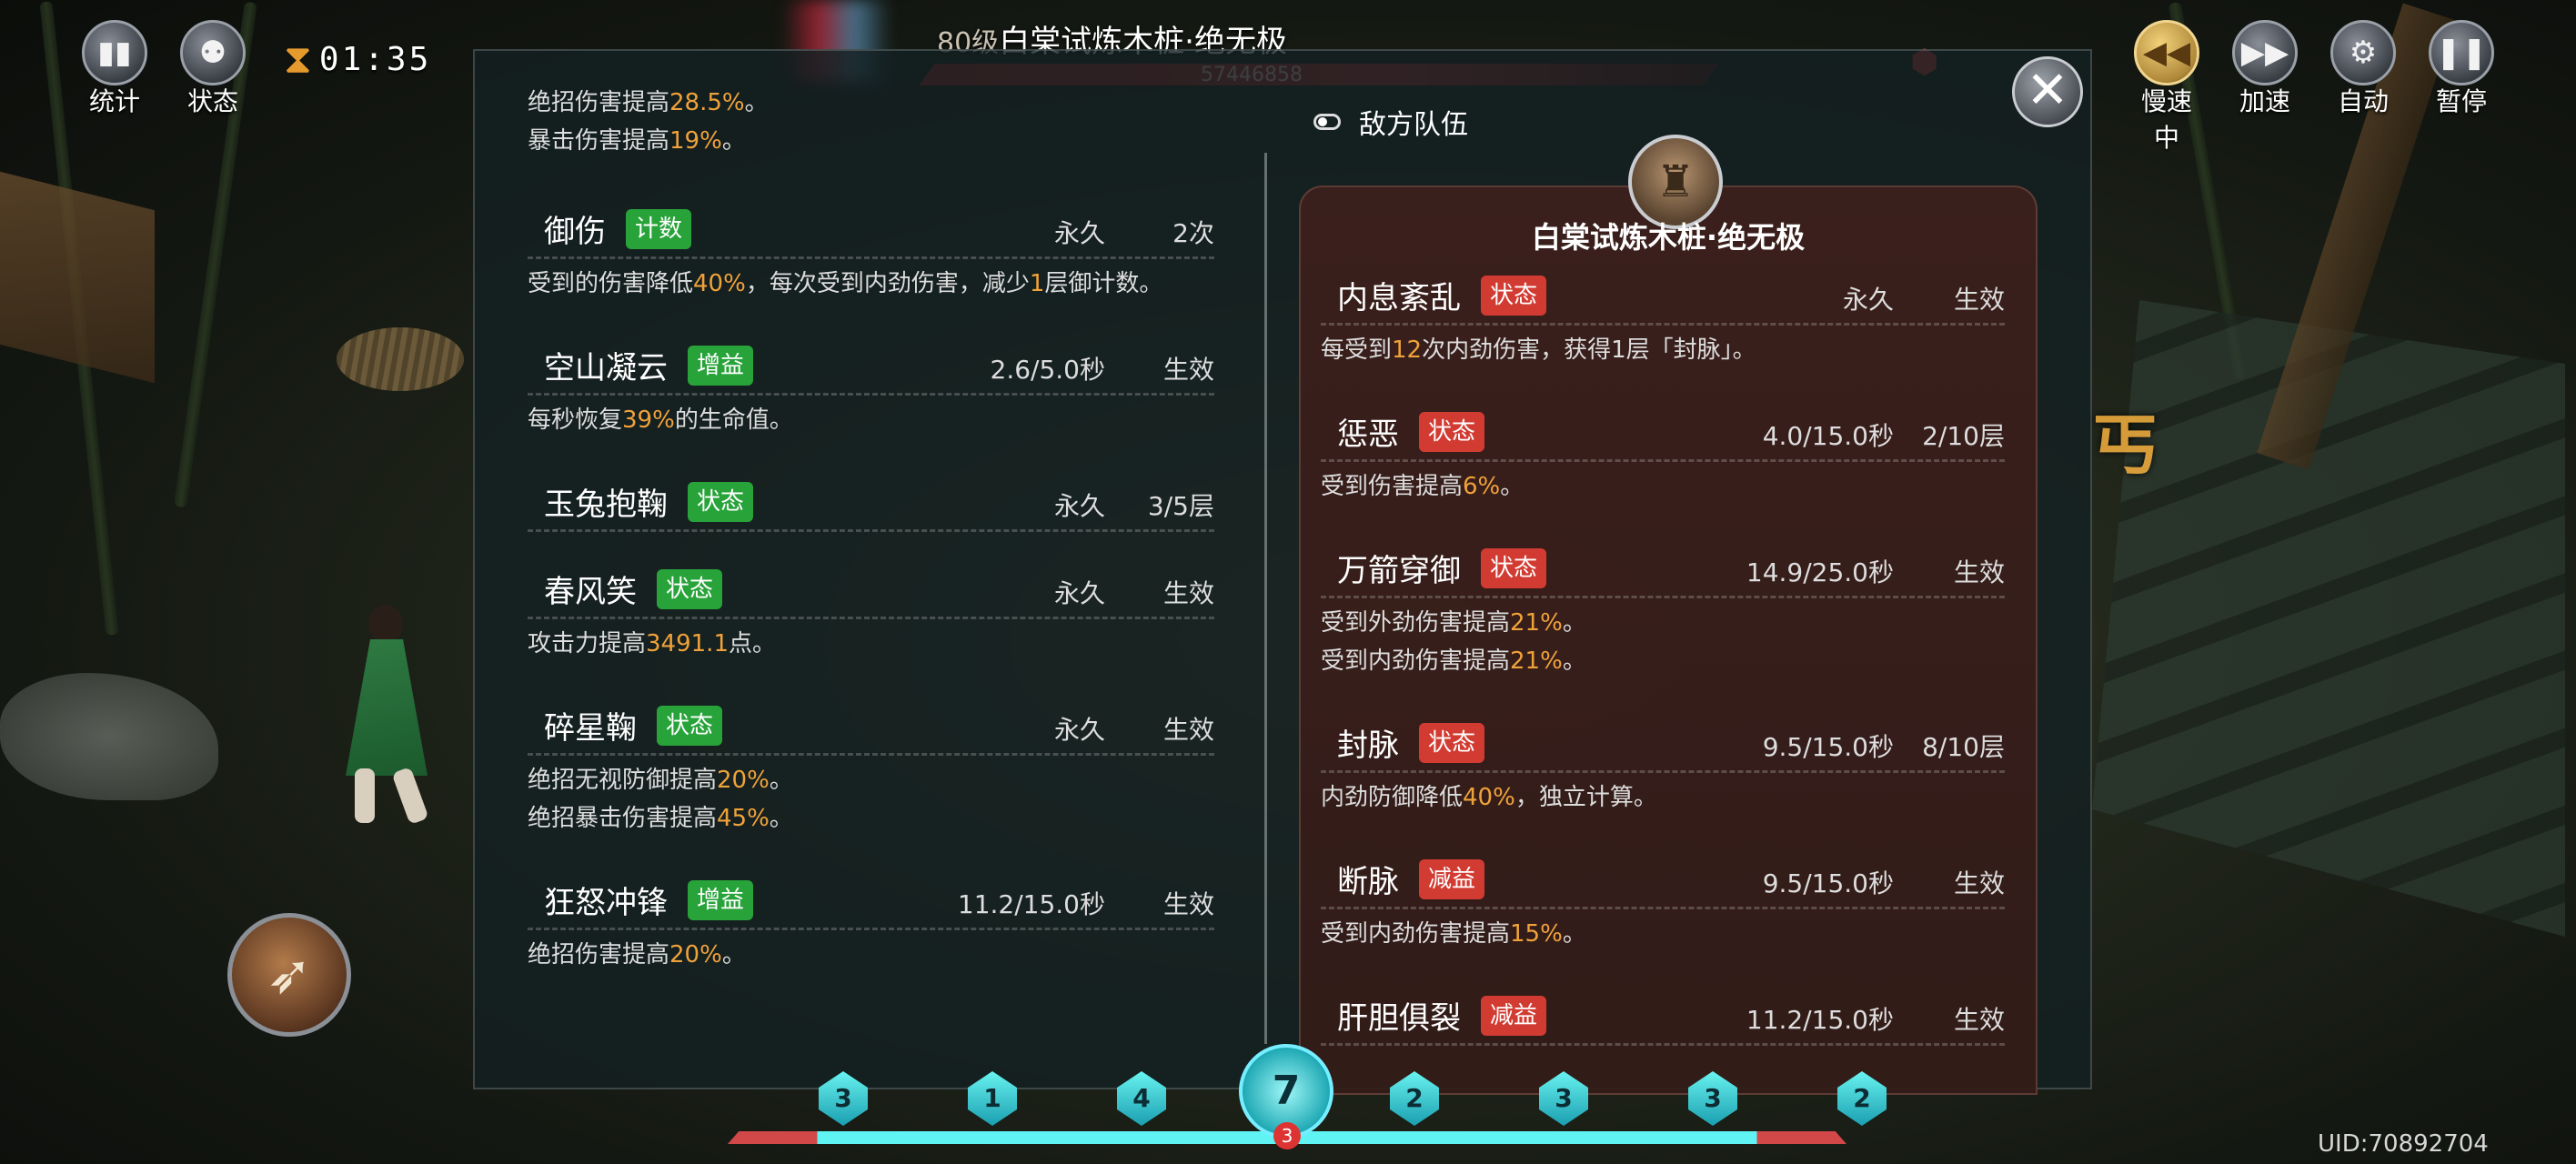  Describe the element at coordinates (2363, 69) in the screenshot. I see `auto-button: ⚙ 自动` at that location.